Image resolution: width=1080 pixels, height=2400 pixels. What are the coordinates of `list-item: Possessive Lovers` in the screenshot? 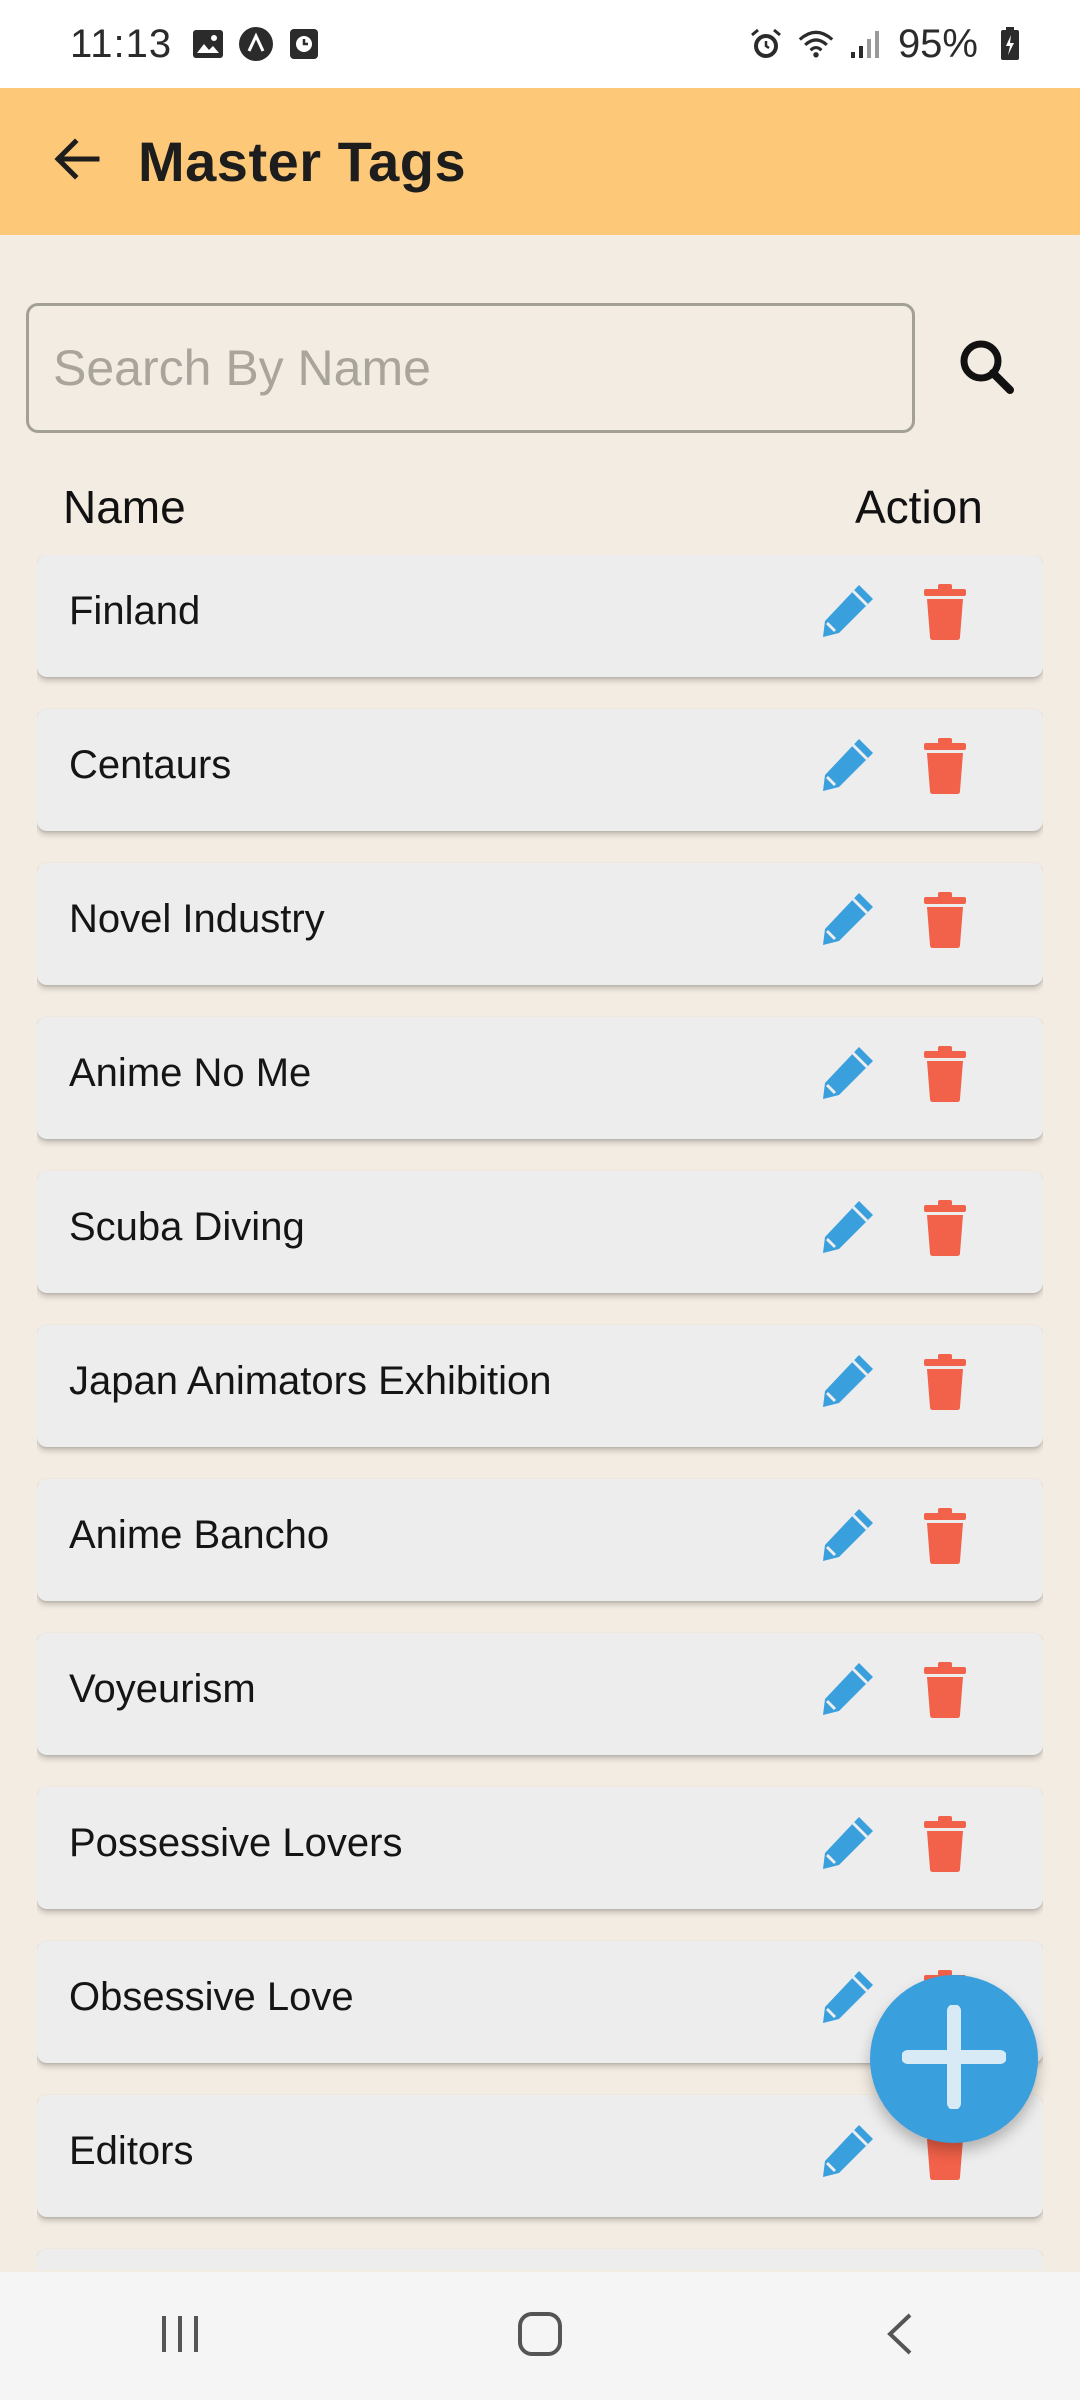 It's located at (540, 1848).